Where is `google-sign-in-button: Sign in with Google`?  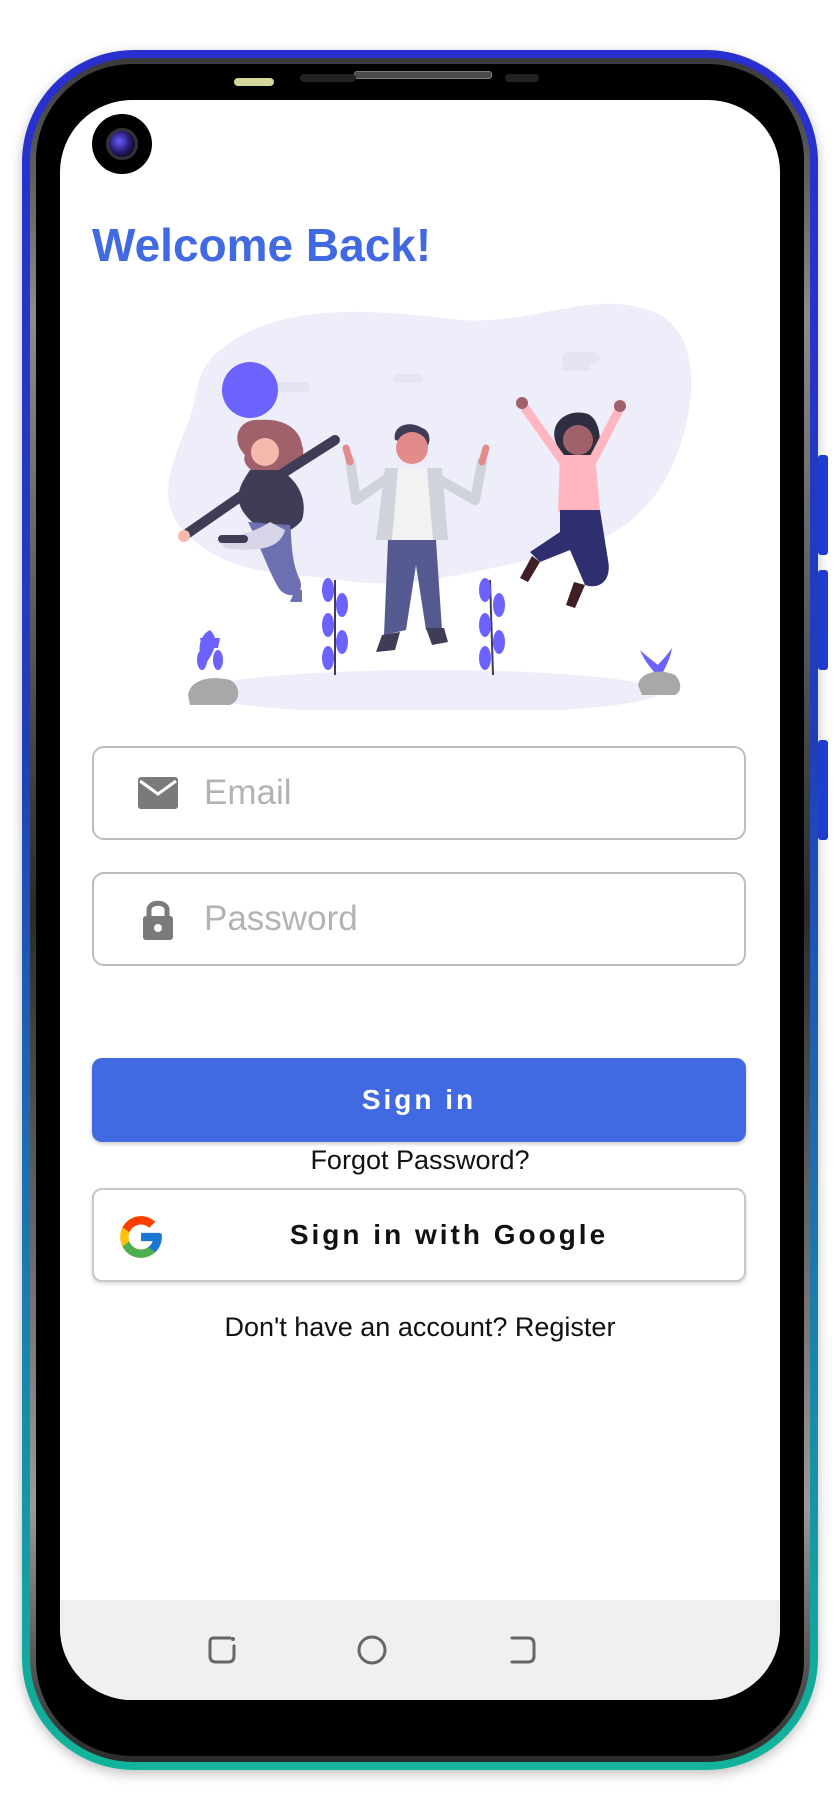 google-sign-in-button: Sign in with Google is located at coordinates (419, 1235).